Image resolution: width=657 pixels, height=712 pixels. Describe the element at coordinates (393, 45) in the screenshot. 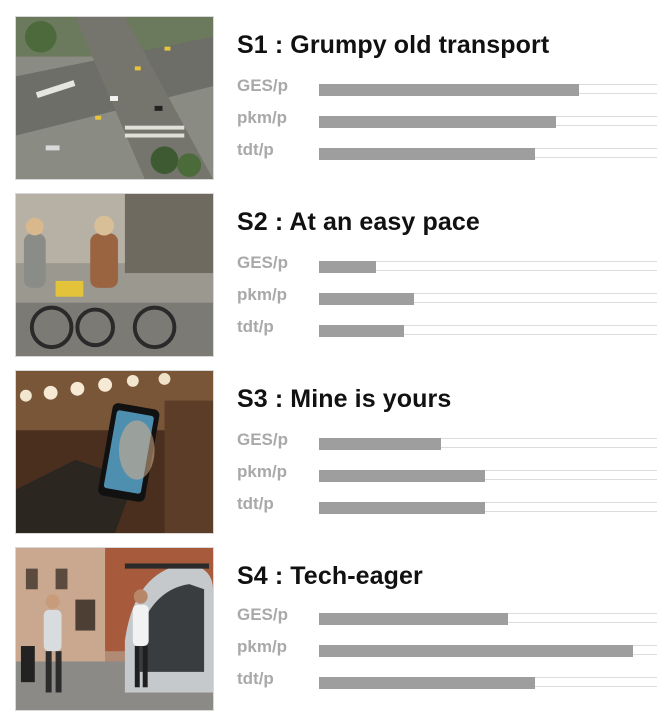

I see `scenario-title: S1 : Grumpy old transport` at that location.